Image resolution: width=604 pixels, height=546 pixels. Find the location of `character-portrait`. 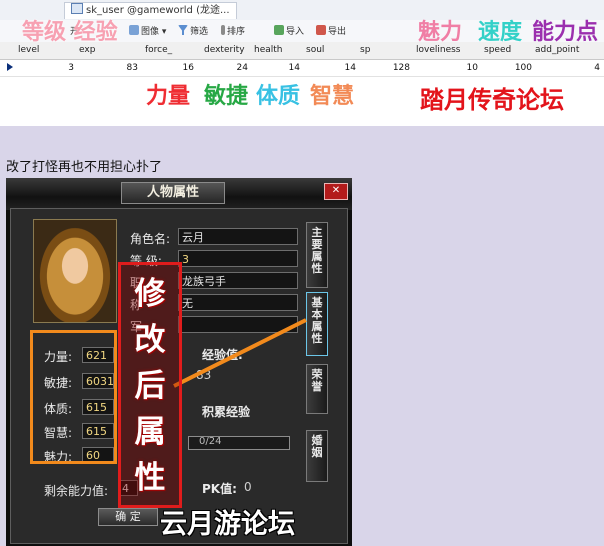

character-portrait is located at coordinates (75, 271).